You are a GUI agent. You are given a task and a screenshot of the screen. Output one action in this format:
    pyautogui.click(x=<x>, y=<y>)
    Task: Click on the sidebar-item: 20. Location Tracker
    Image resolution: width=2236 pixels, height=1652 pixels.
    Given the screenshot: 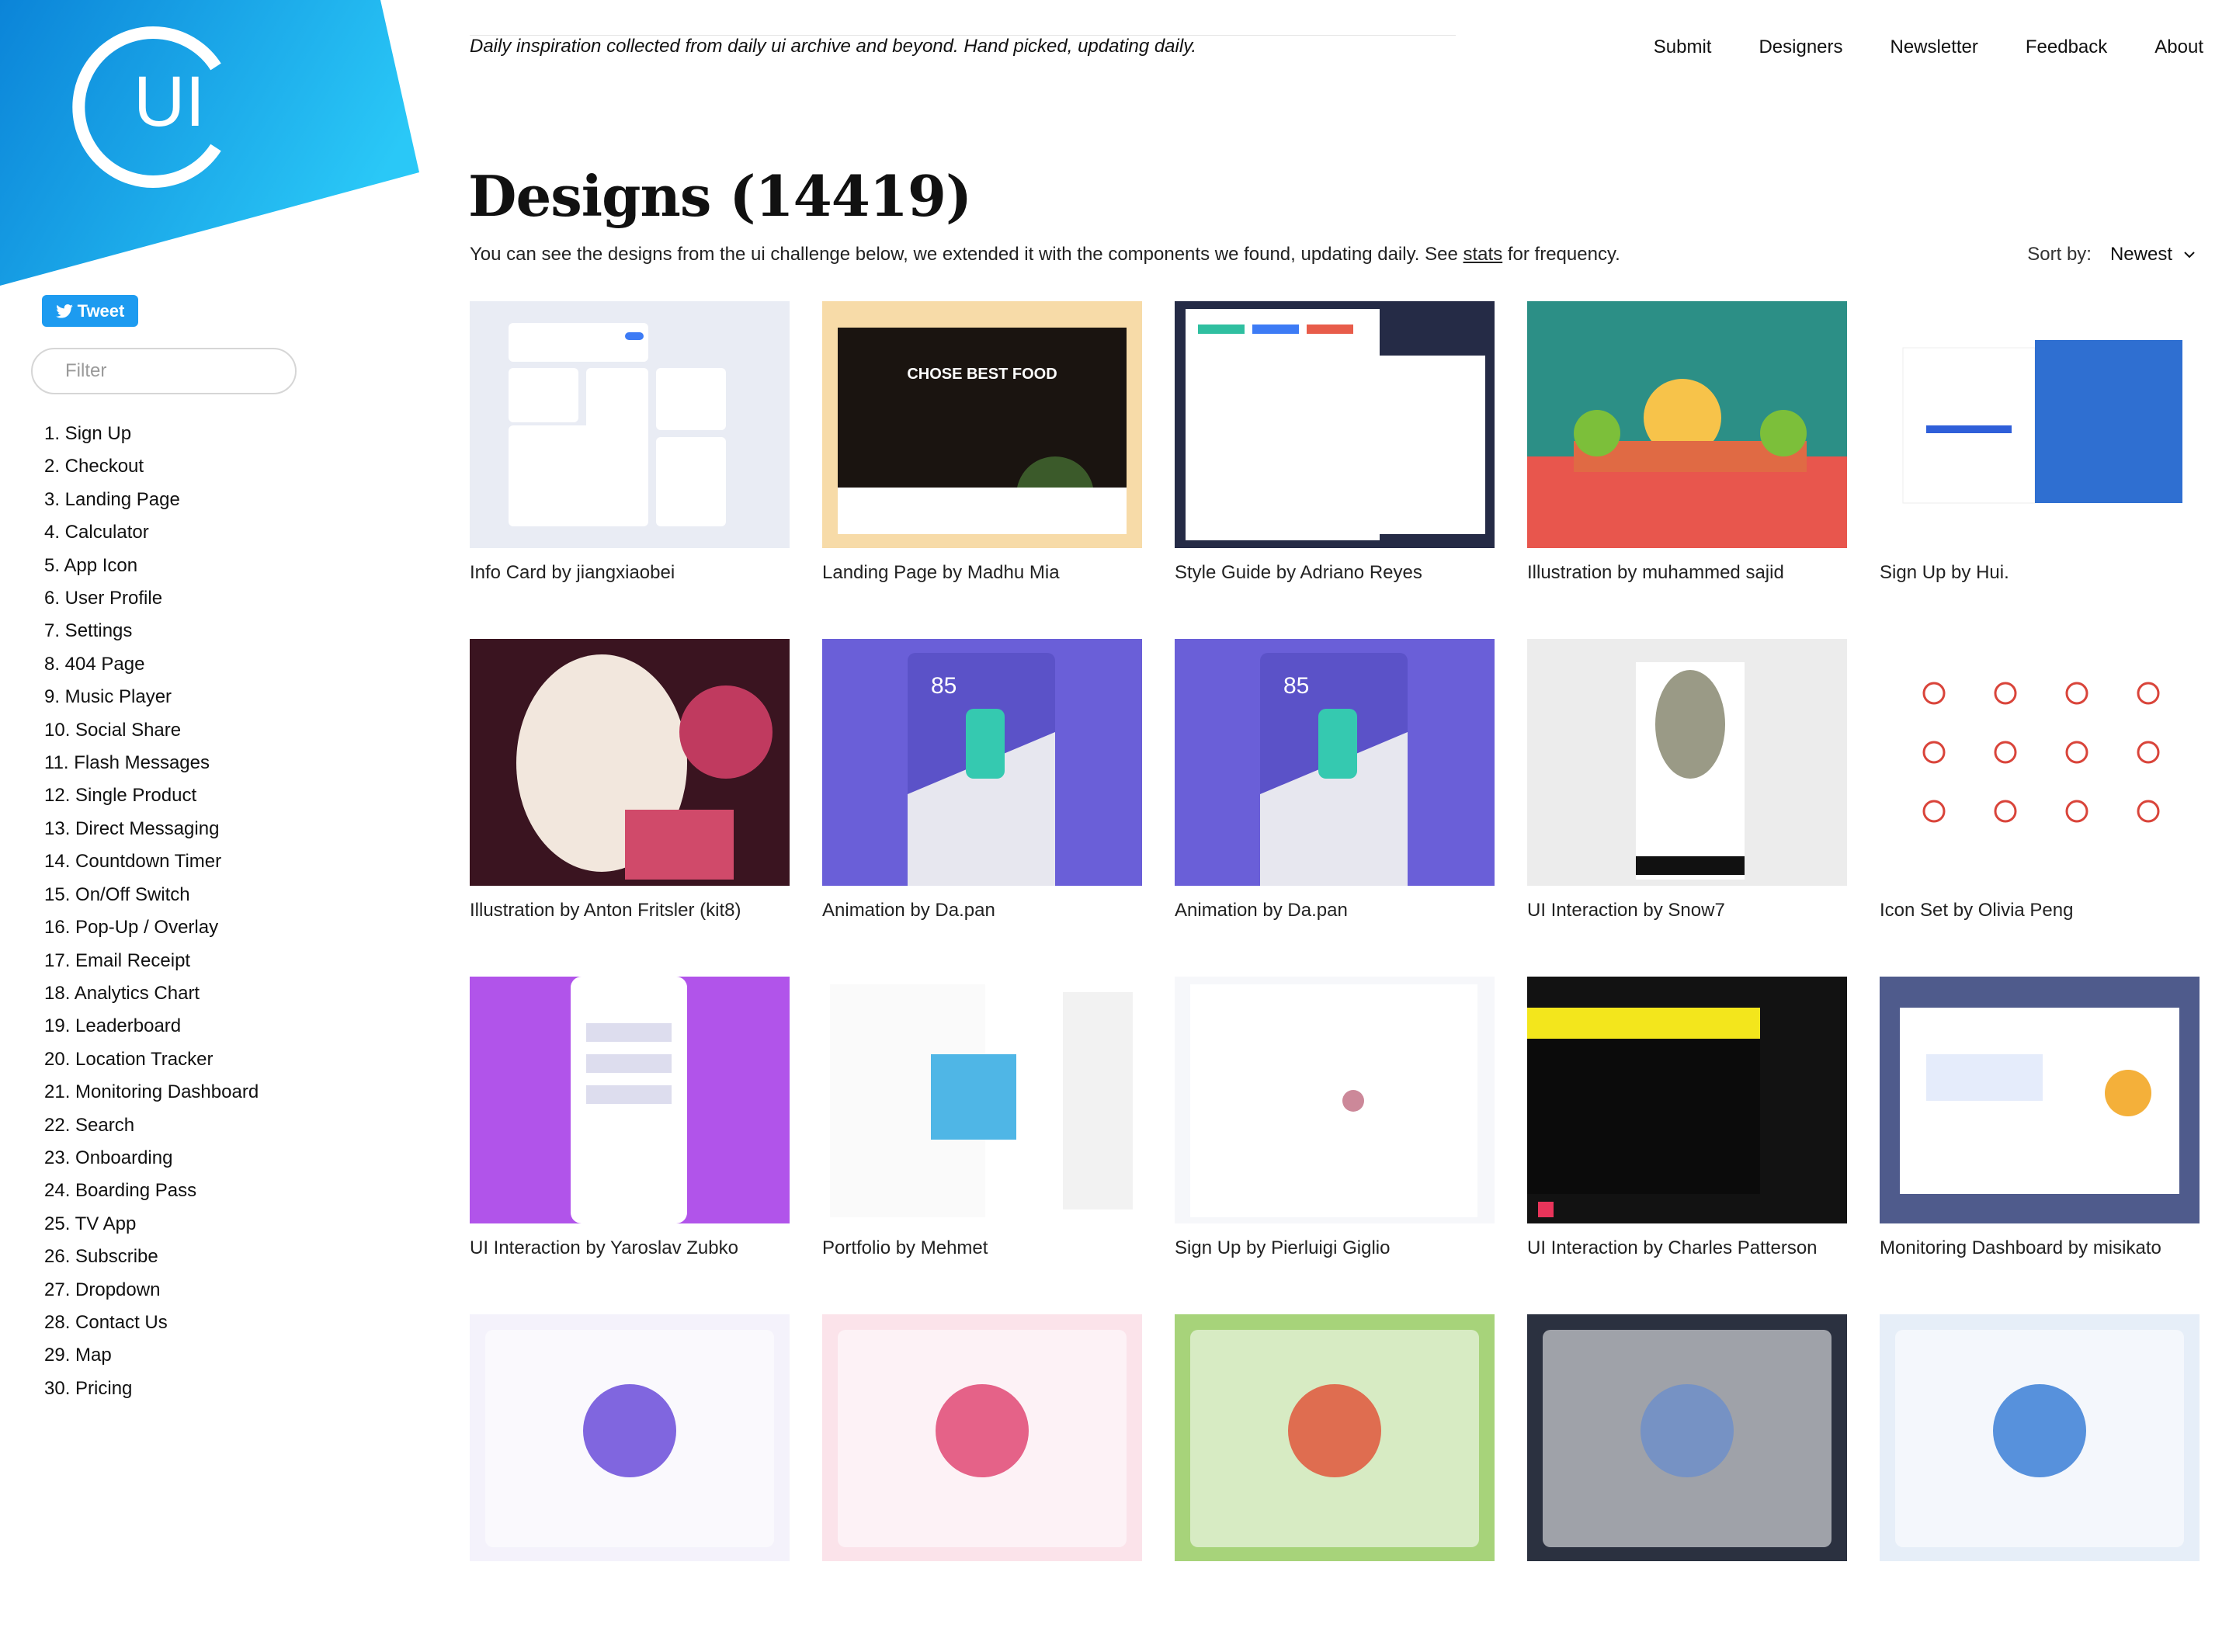 What is the action you would take?
    pyautogui.click(x=151, y=1059)
    